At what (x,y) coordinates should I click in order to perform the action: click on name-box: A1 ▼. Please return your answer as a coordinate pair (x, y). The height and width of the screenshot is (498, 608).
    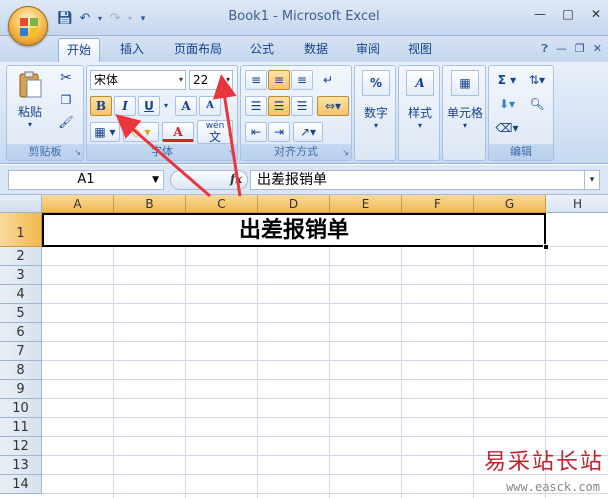
    Looking at the image, I should click on (86, 180).